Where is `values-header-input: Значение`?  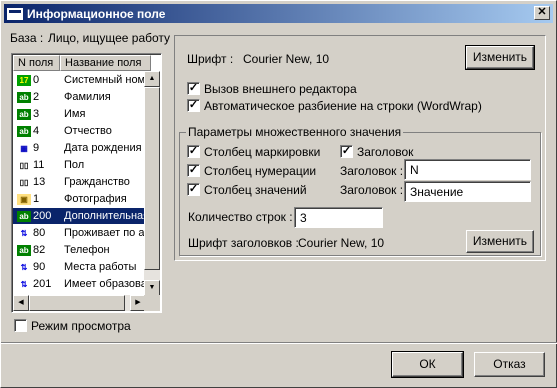
values-header-input: Значение is located at coordinates (467, 191).